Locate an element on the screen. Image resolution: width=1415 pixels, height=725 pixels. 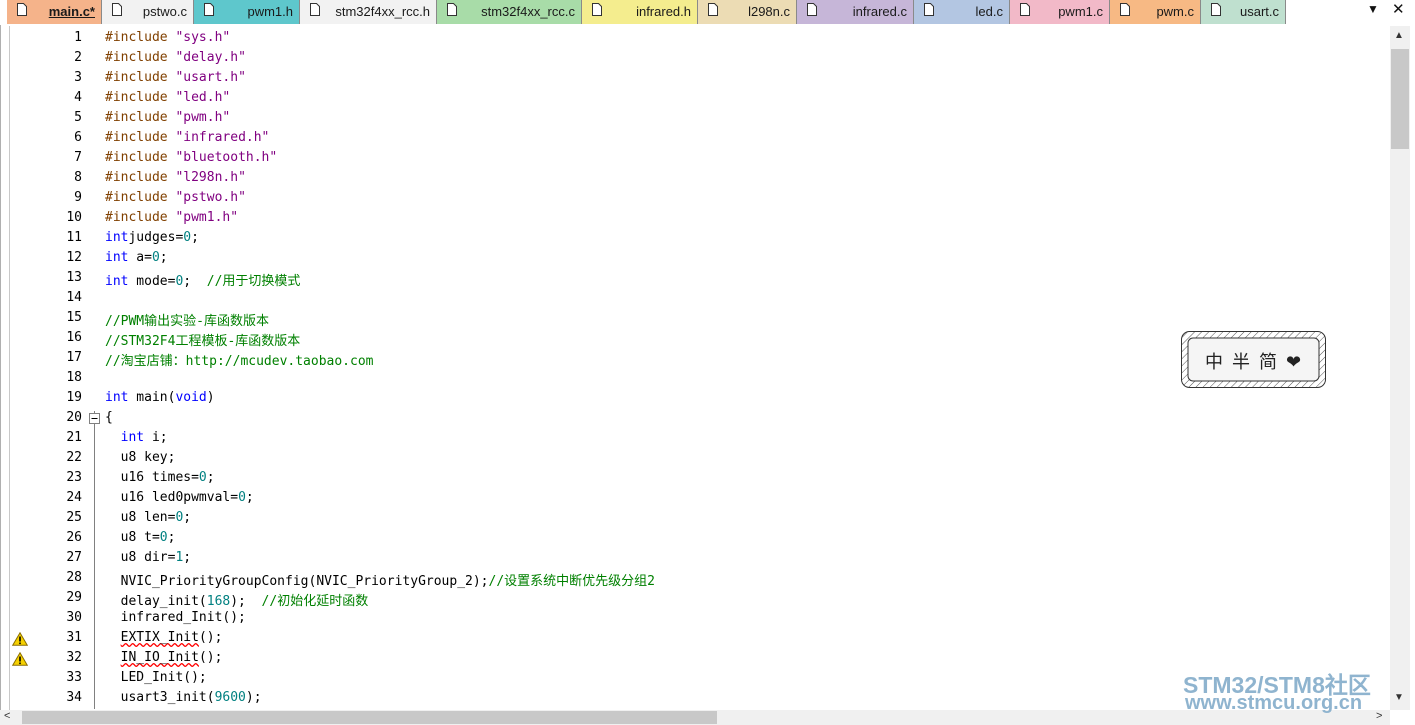
tab-stm32f4xx-rcc-c: stm32f4xx_rcc.c is located at coordinates (509, 12).